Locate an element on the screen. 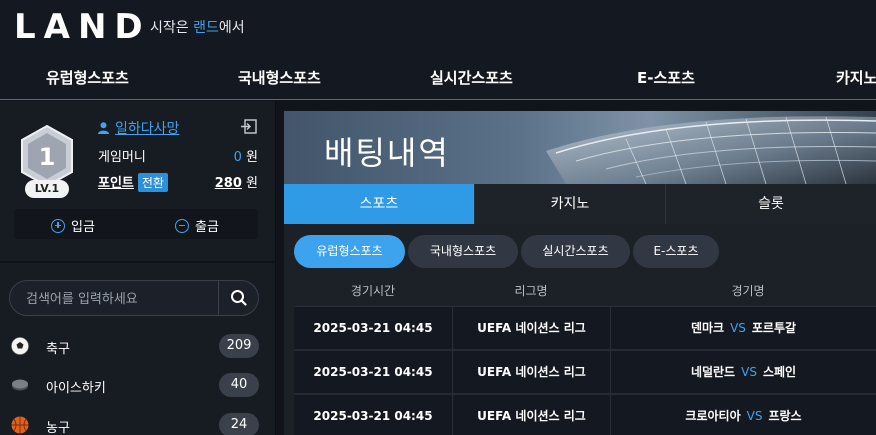 Image resolution: width=876 pixels, height=435 pixels. category-tabs: 스포츠 카지노 슬롯 is located at coordinates (580, 204).